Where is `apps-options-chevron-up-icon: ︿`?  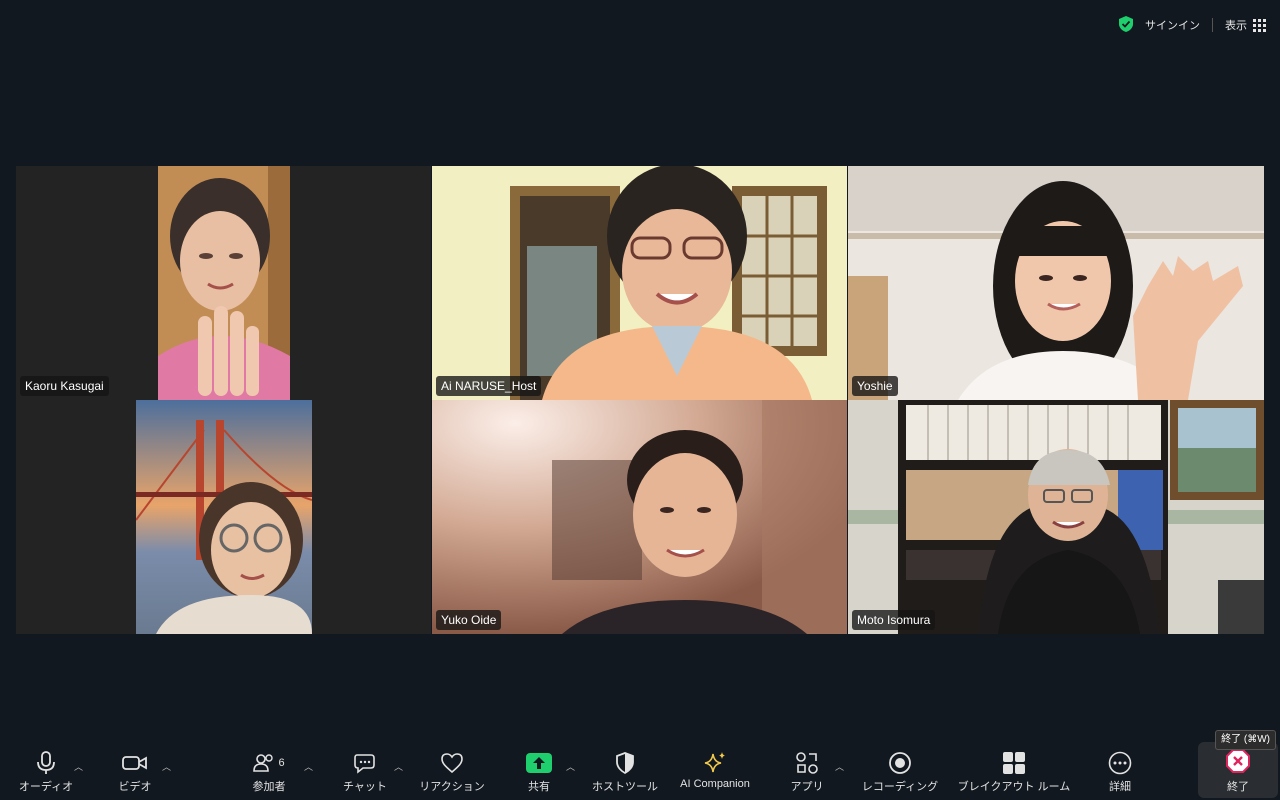
apps-options-chevron-up-icon: ︿ is located at coordinates (840, 766).